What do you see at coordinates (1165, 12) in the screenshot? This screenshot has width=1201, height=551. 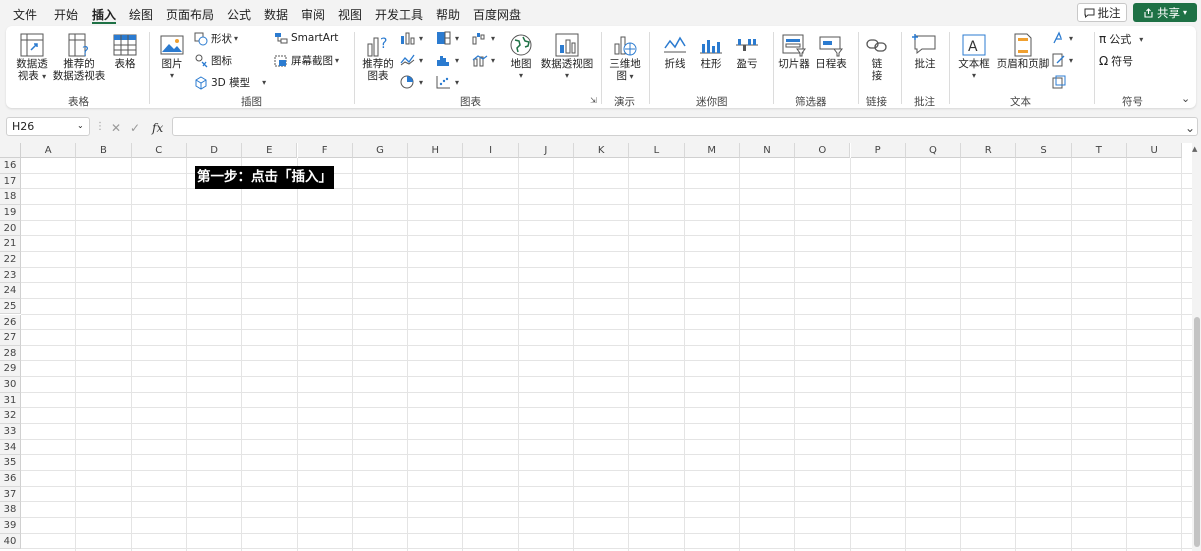 I see `share-button: 共享 ▾` at bounding box center [1165, 12].